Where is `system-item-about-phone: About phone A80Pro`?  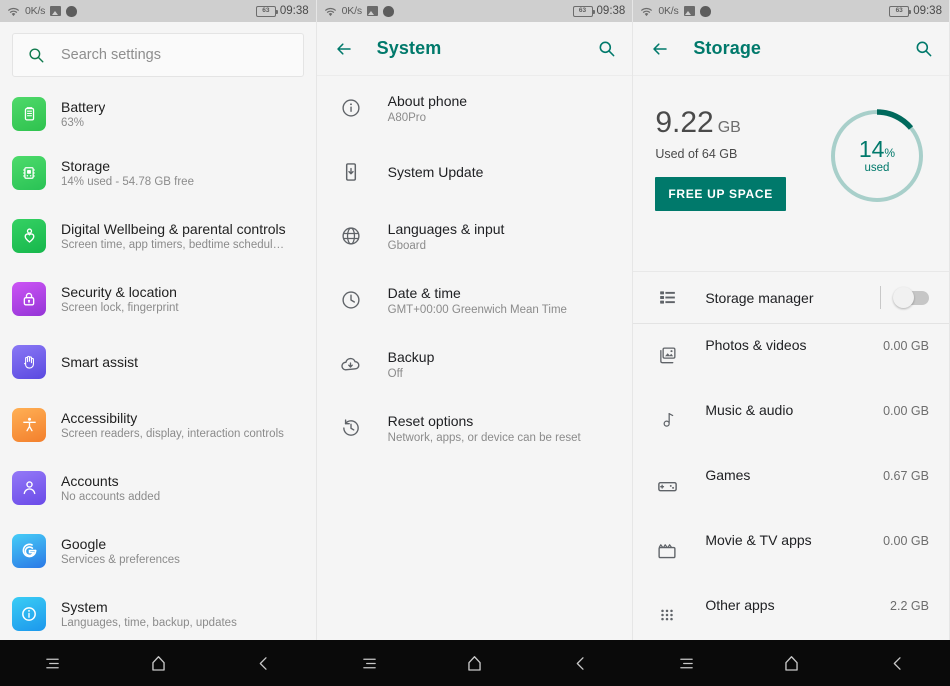 system-item-about-phone: About phone A80Pro is located at coordinates (475, 108).